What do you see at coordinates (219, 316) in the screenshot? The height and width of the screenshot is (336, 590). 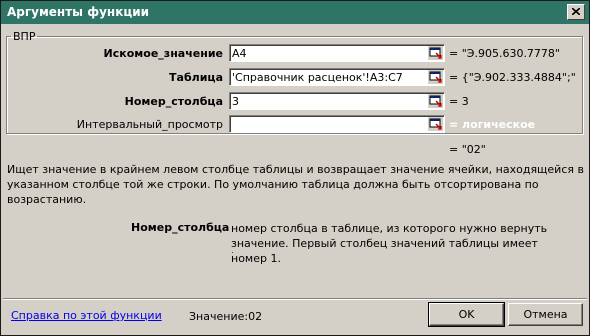 I see `value-label: Значение:` at bounding box center [219, 316].